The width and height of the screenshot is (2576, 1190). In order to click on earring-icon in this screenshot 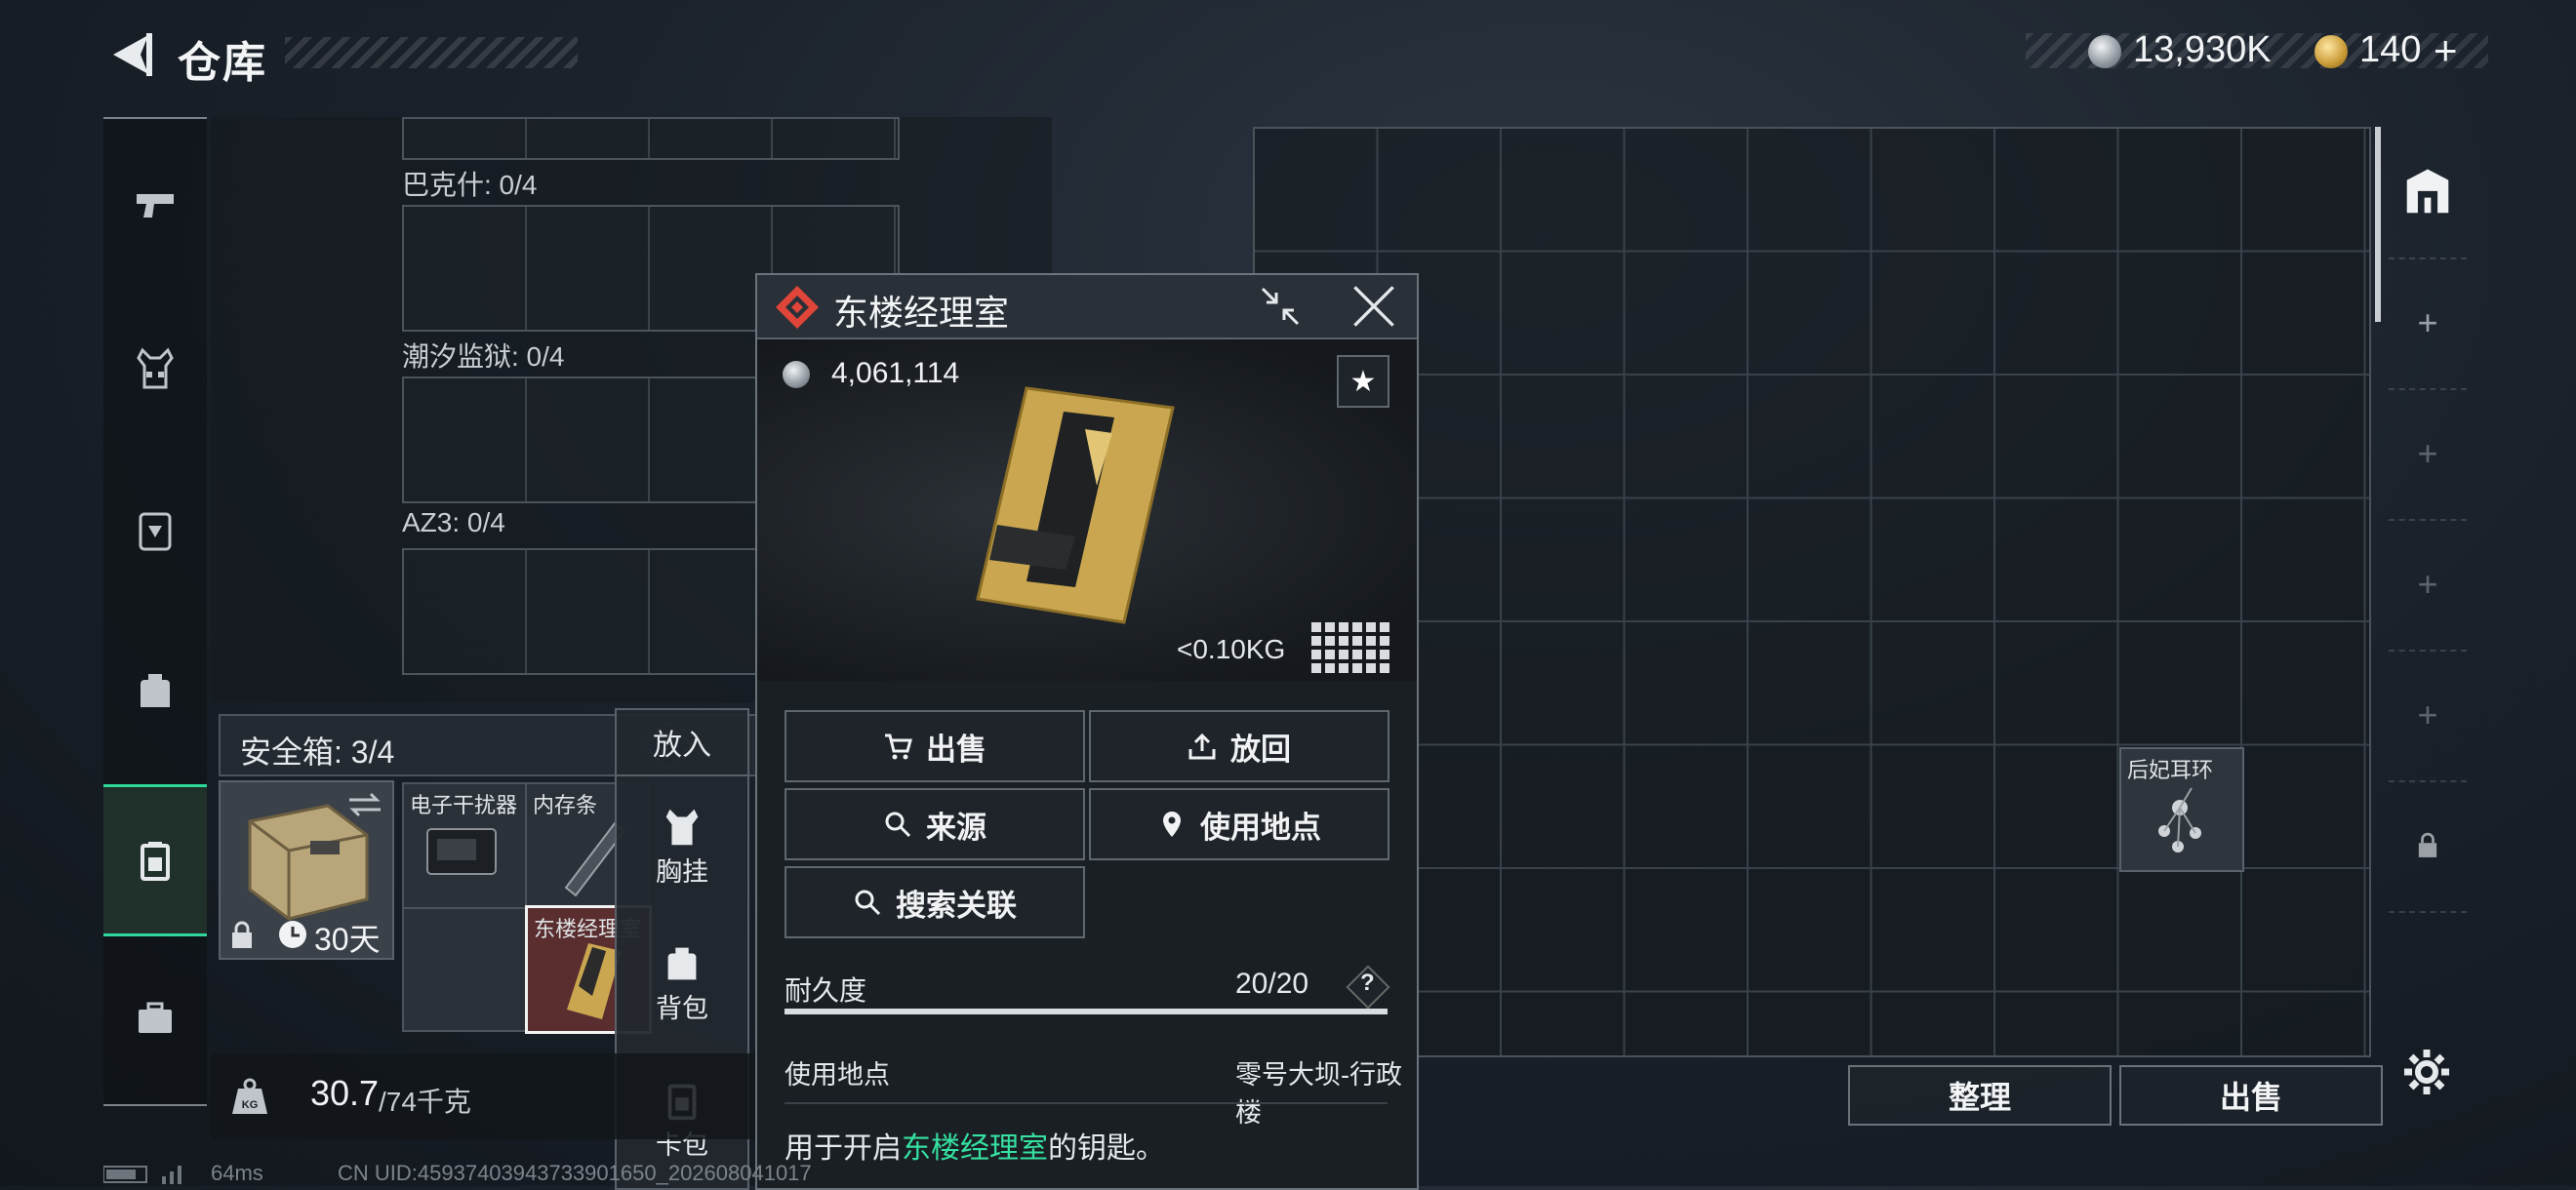, I will do `click(2179, 820)`.